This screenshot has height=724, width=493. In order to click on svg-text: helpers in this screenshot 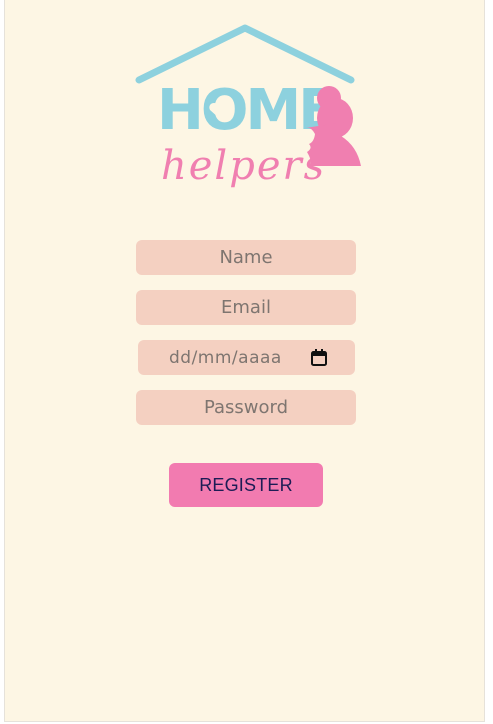, I will do `click(243, 166)`.